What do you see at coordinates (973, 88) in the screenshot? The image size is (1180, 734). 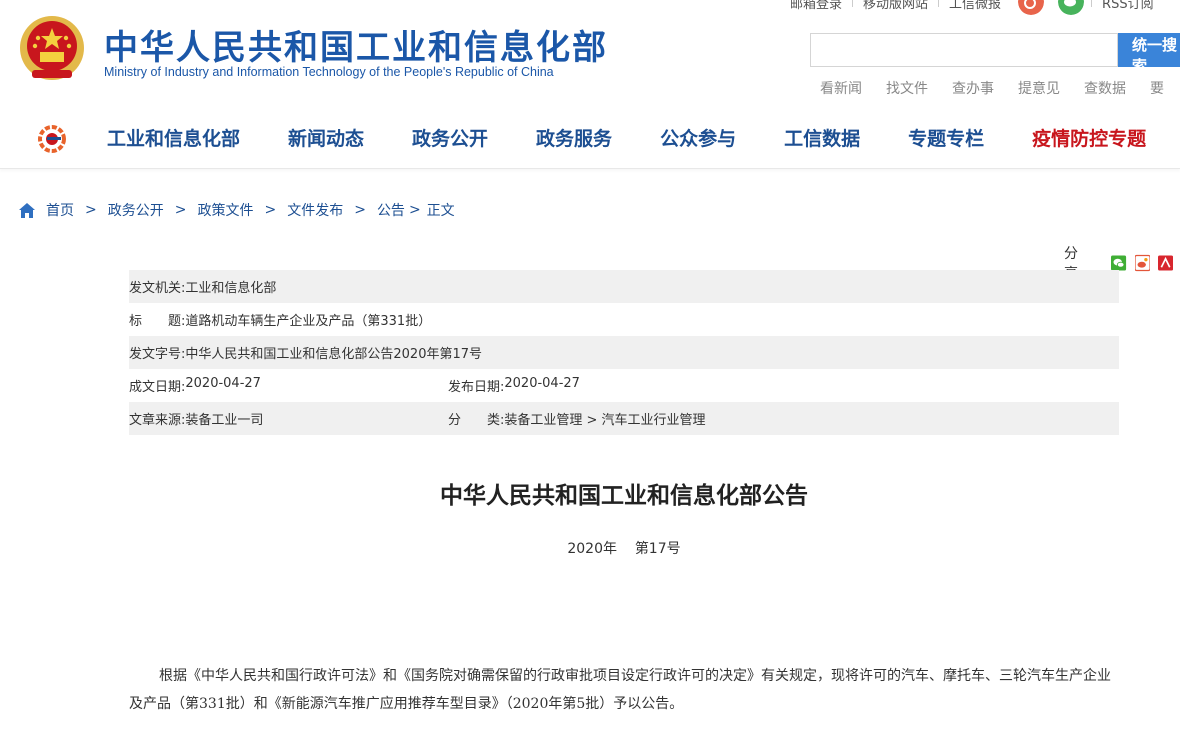 I see `quick-link-services: 查办事` at bounding box center [973, 88].